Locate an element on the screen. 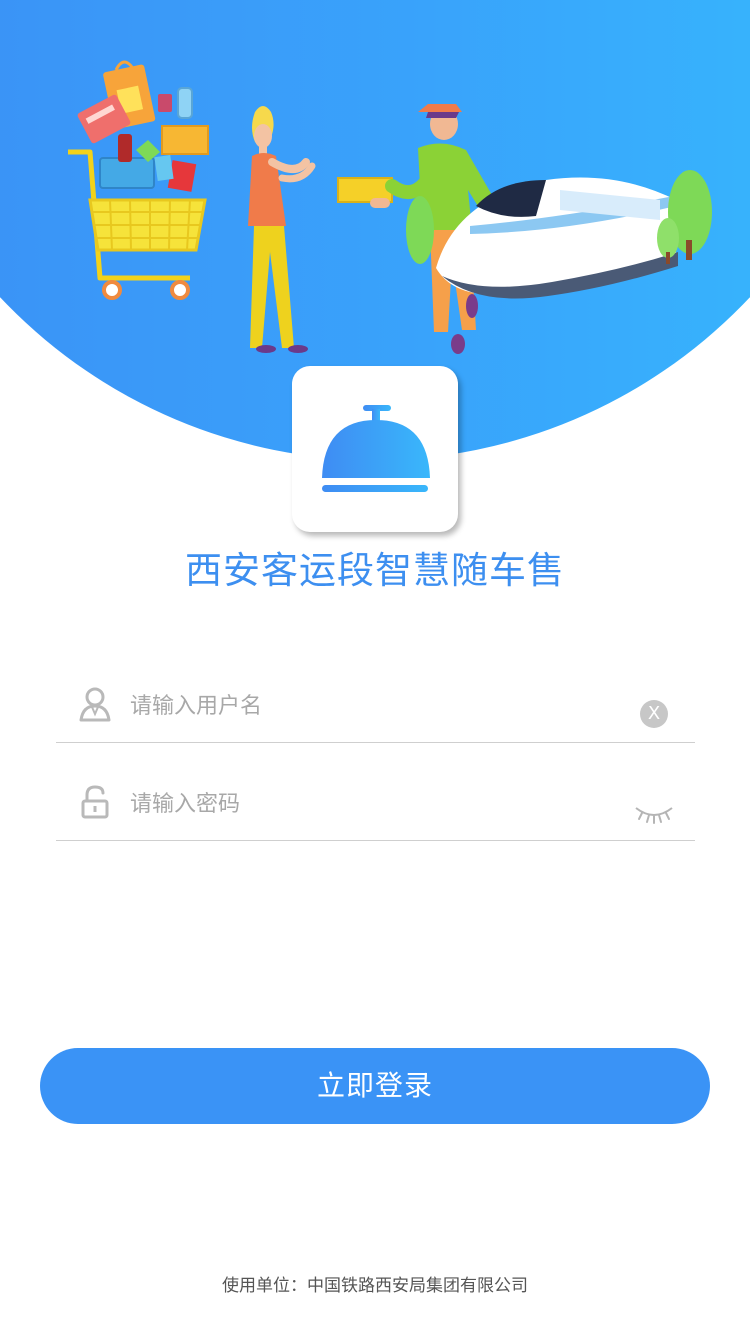  eye-closed-icon is located at coordinates (654, 815).